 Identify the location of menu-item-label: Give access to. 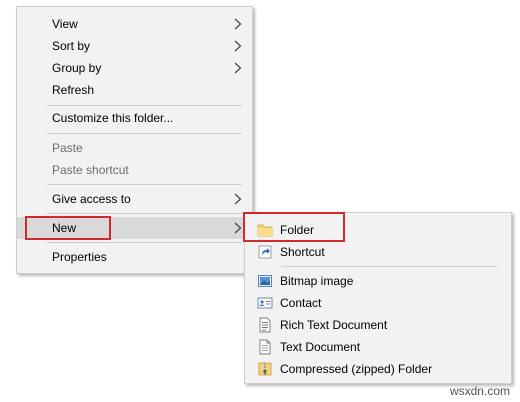
(91, 199).